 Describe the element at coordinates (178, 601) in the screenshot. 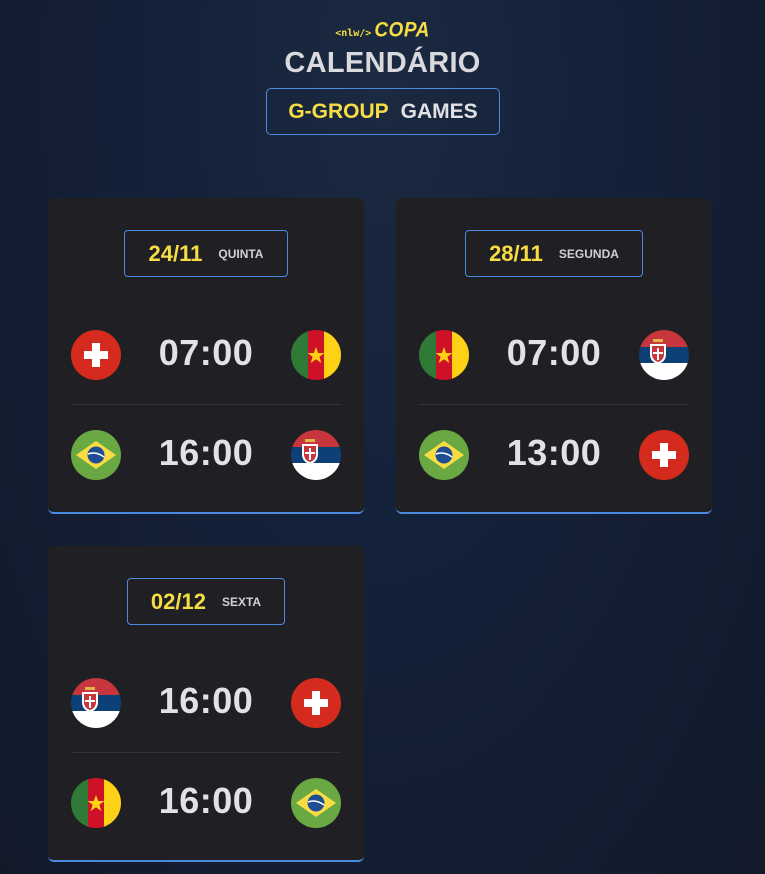

I see `date-label: 02/12` at that location.